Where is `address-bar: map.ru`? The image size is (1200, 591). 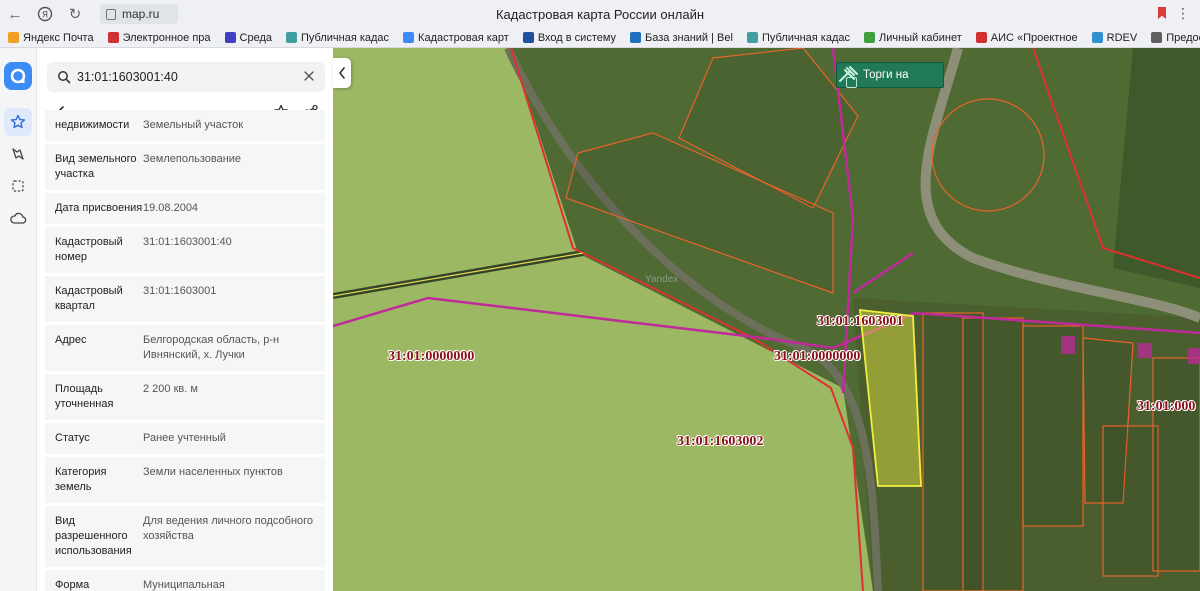
address-bar: map.ru is located at coordinates (139, 14).